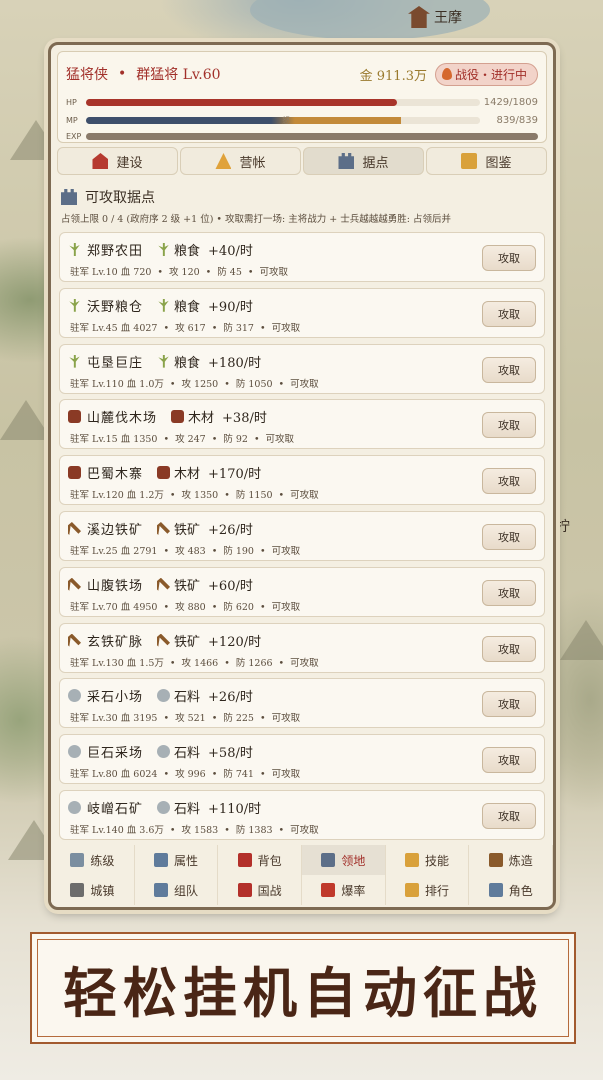 The width and height of the screenshot is (603, 1080). I want to click on nav-item-territory: 领地, so click(344, 860).